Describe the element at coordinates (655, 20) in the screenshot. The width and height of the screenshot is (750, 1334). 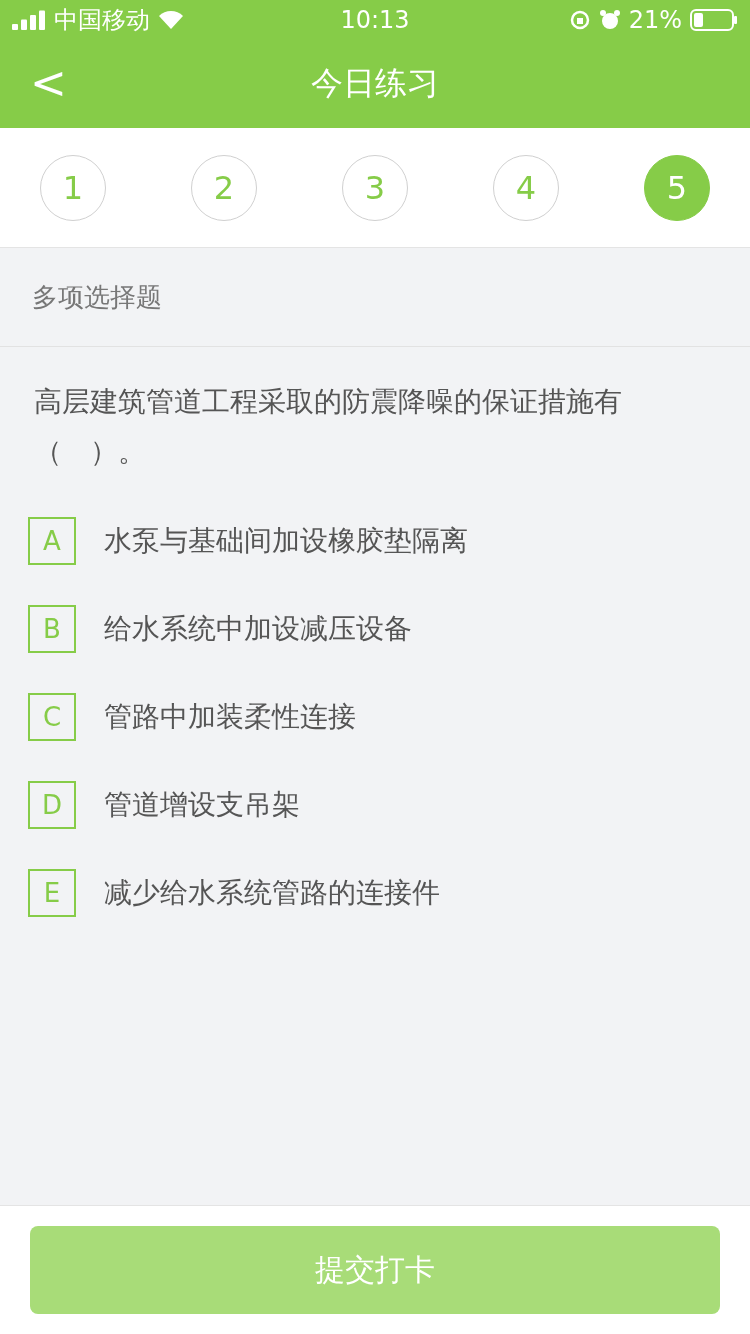
I see `battery-percent: 21%` at that location.